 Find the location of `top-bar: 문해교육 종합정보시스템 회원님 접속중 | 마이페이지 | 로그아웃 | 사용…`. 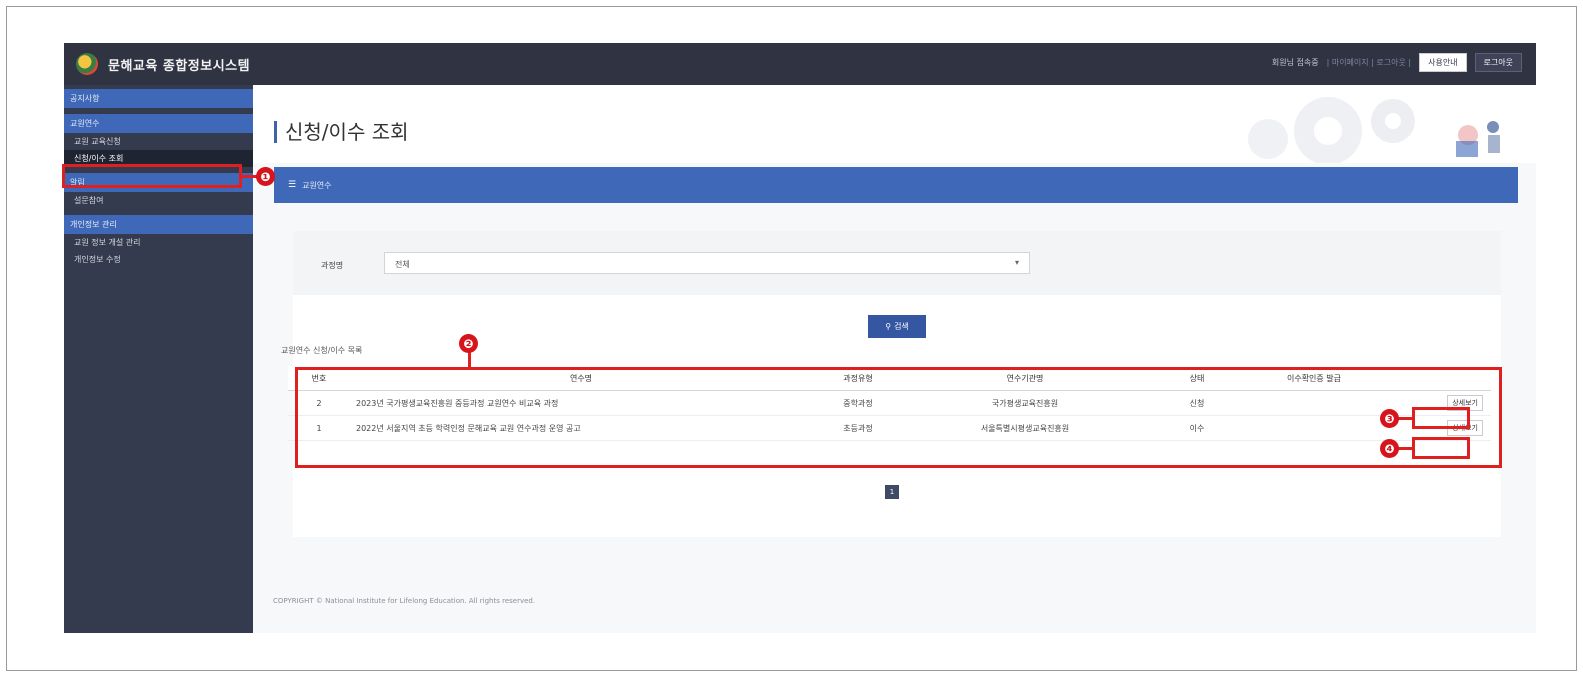

top-bar: 문해교육 종합정보시스템 회원님 접속중 | 마이페이지 | 로그아웃 | 사용… is located at coordinates (800, 64).